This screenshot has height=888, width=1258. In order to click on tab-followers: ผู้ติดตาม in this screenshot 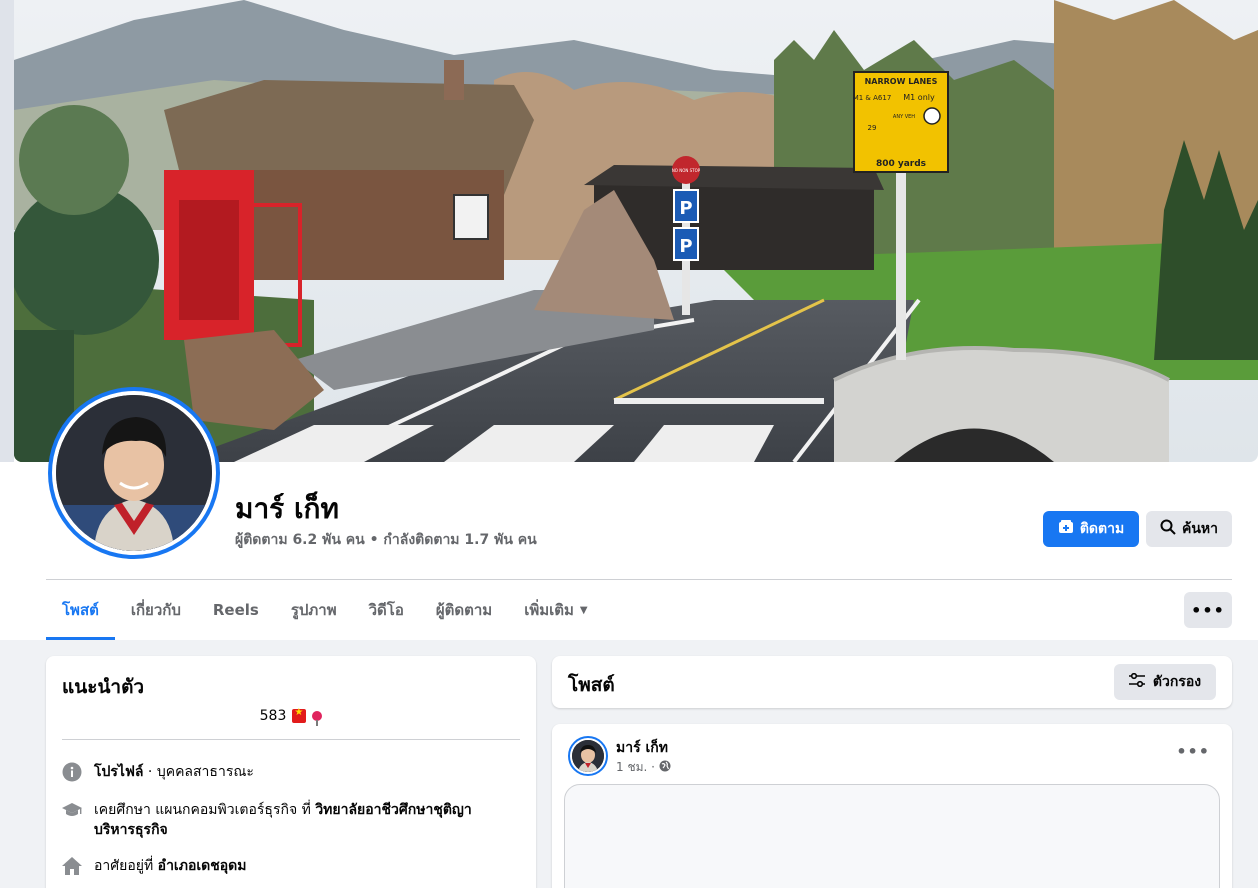, I will do `click(464, 610)`.